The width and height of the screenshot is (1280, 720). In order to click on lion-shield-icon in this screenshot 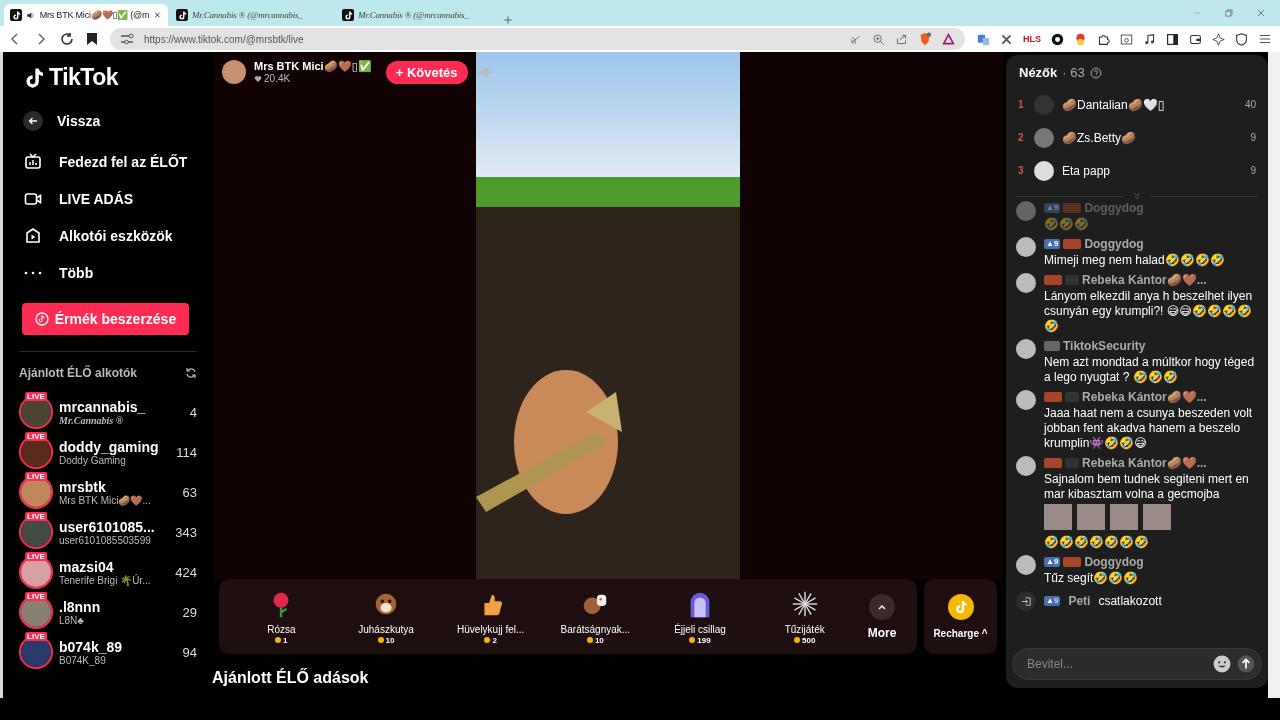, I will do `click(925, 39)`.